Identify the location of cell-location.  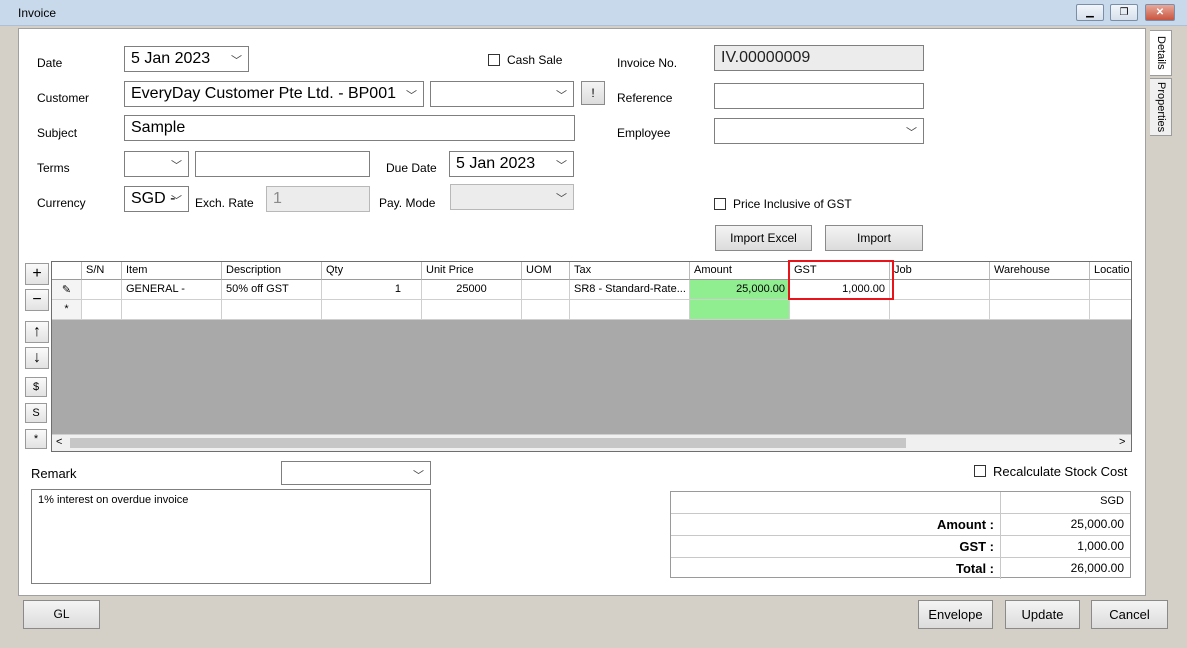
(1110, 290).